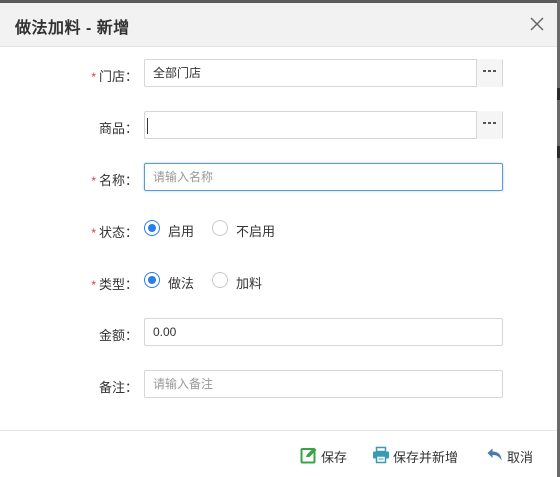 The width and height of the screenshot is (560, 477). What do you see at coordinates (256, 231) in the screenshot?
I see `status-option-disabled: 不启用` at bounding box center [256, 231].